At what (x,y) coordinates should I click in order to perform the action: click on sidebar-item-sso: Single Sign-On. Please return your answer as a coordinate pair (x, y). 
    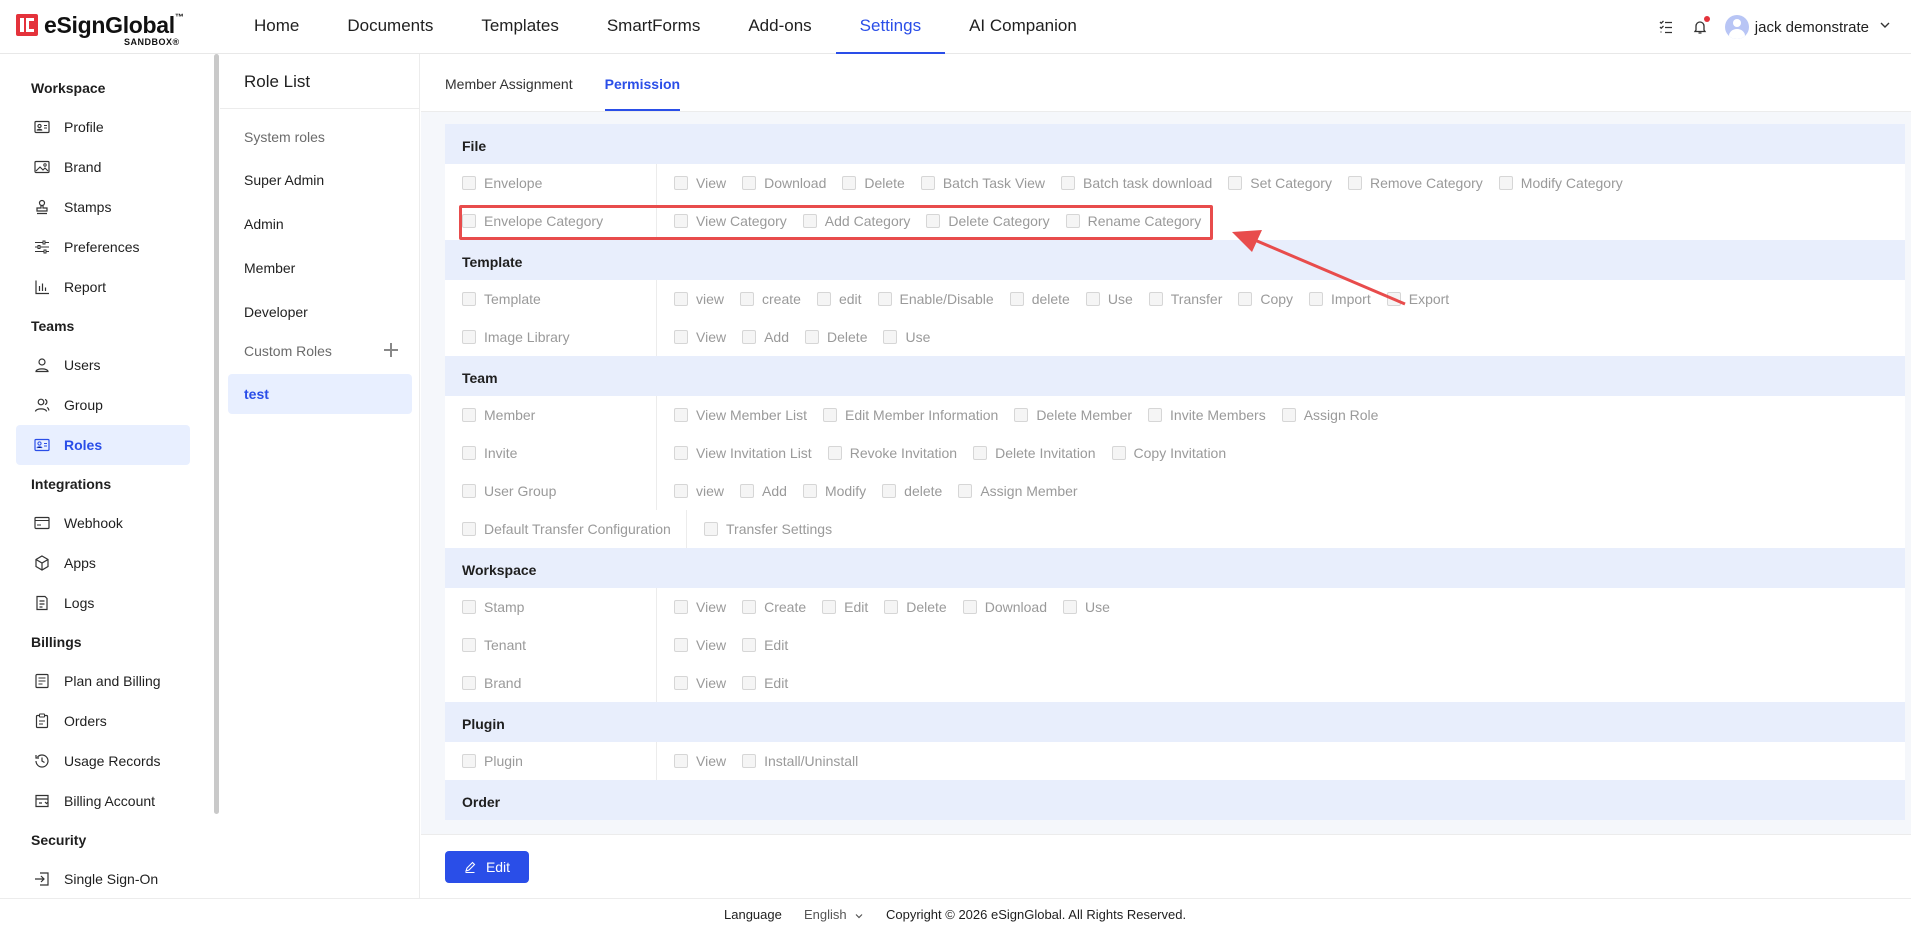
    Looking at the image, I should click on (103, 878).